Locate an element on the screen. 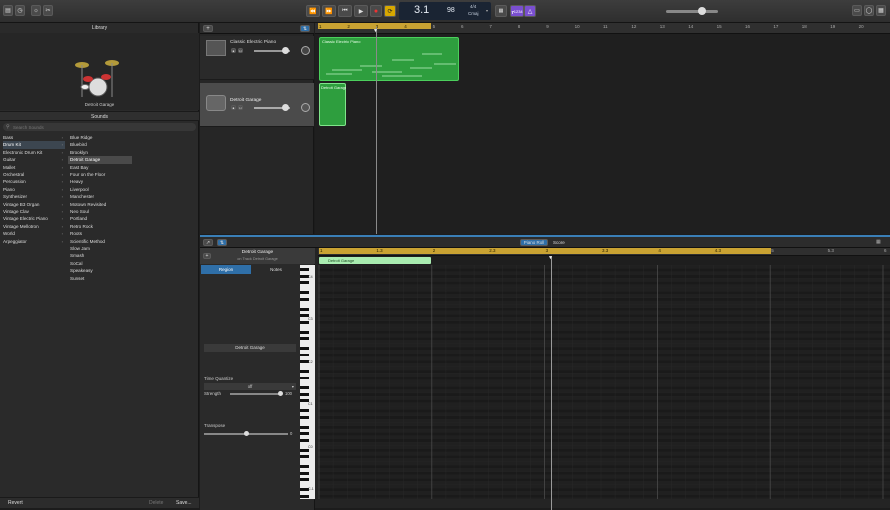 This screenshot has width=890, height=510. category-item: Electronic Drum Kit › is located at coordinates (34, 152).